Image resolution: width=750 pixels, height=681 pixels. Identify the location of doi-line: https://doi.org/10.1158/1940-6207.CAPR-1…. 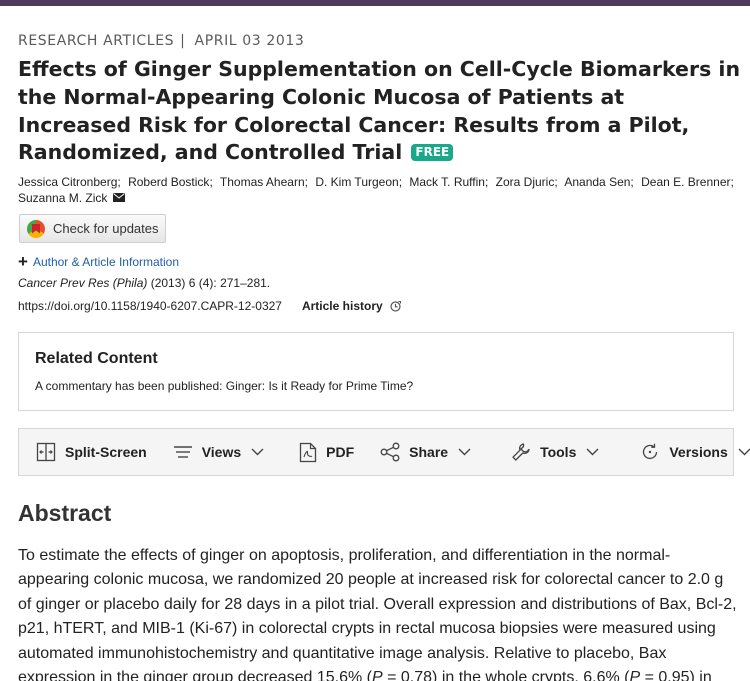
(210, 306).